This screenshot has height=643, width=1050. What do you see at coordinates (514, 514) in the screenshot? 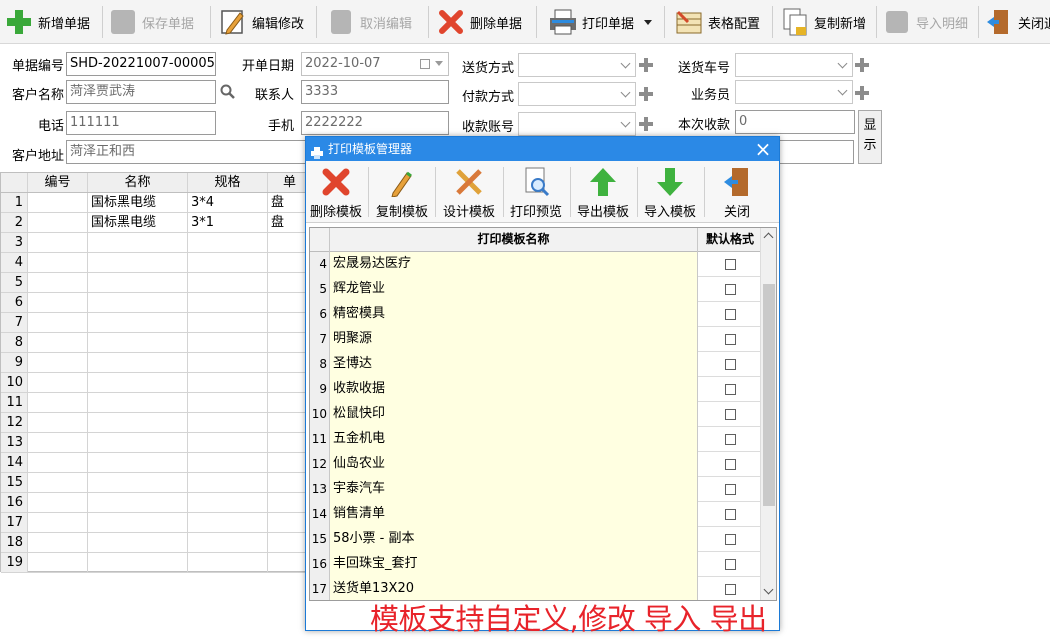
I see `template-name-cell: 销售清单` at bounding box center [514, 514].